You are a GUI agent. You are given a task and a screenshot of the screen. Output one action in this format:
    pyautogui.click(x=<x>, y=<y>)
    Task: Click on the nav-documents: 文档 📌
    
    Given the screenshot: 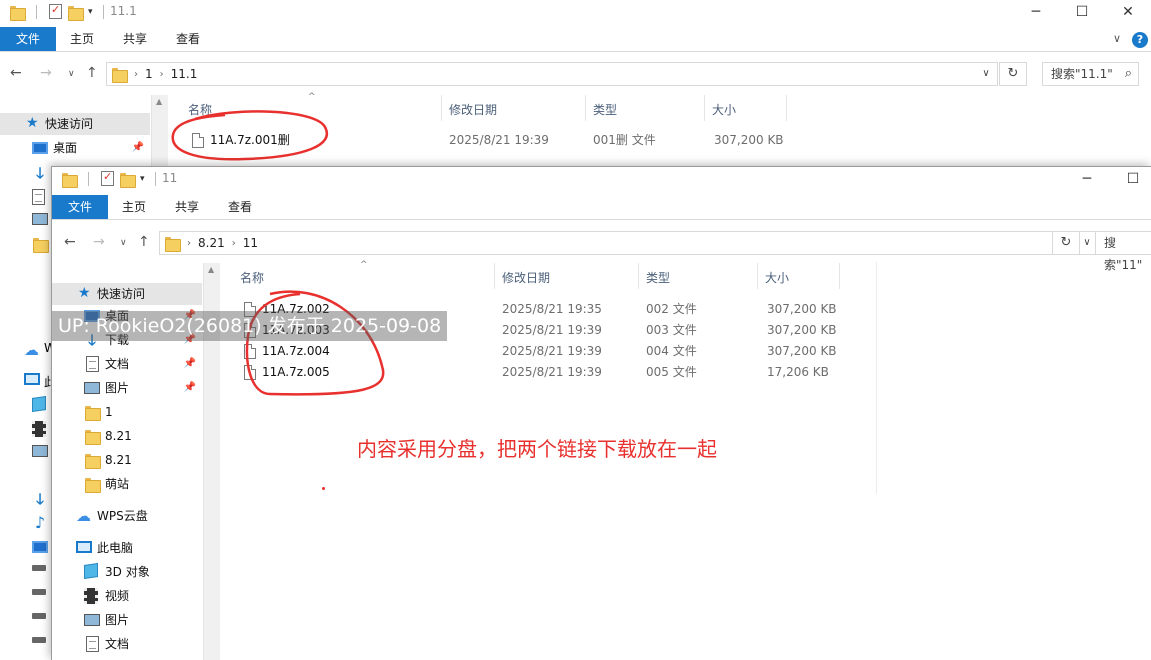 What is the action you would take?
    pyautogui.click(x=127, y=364)
    